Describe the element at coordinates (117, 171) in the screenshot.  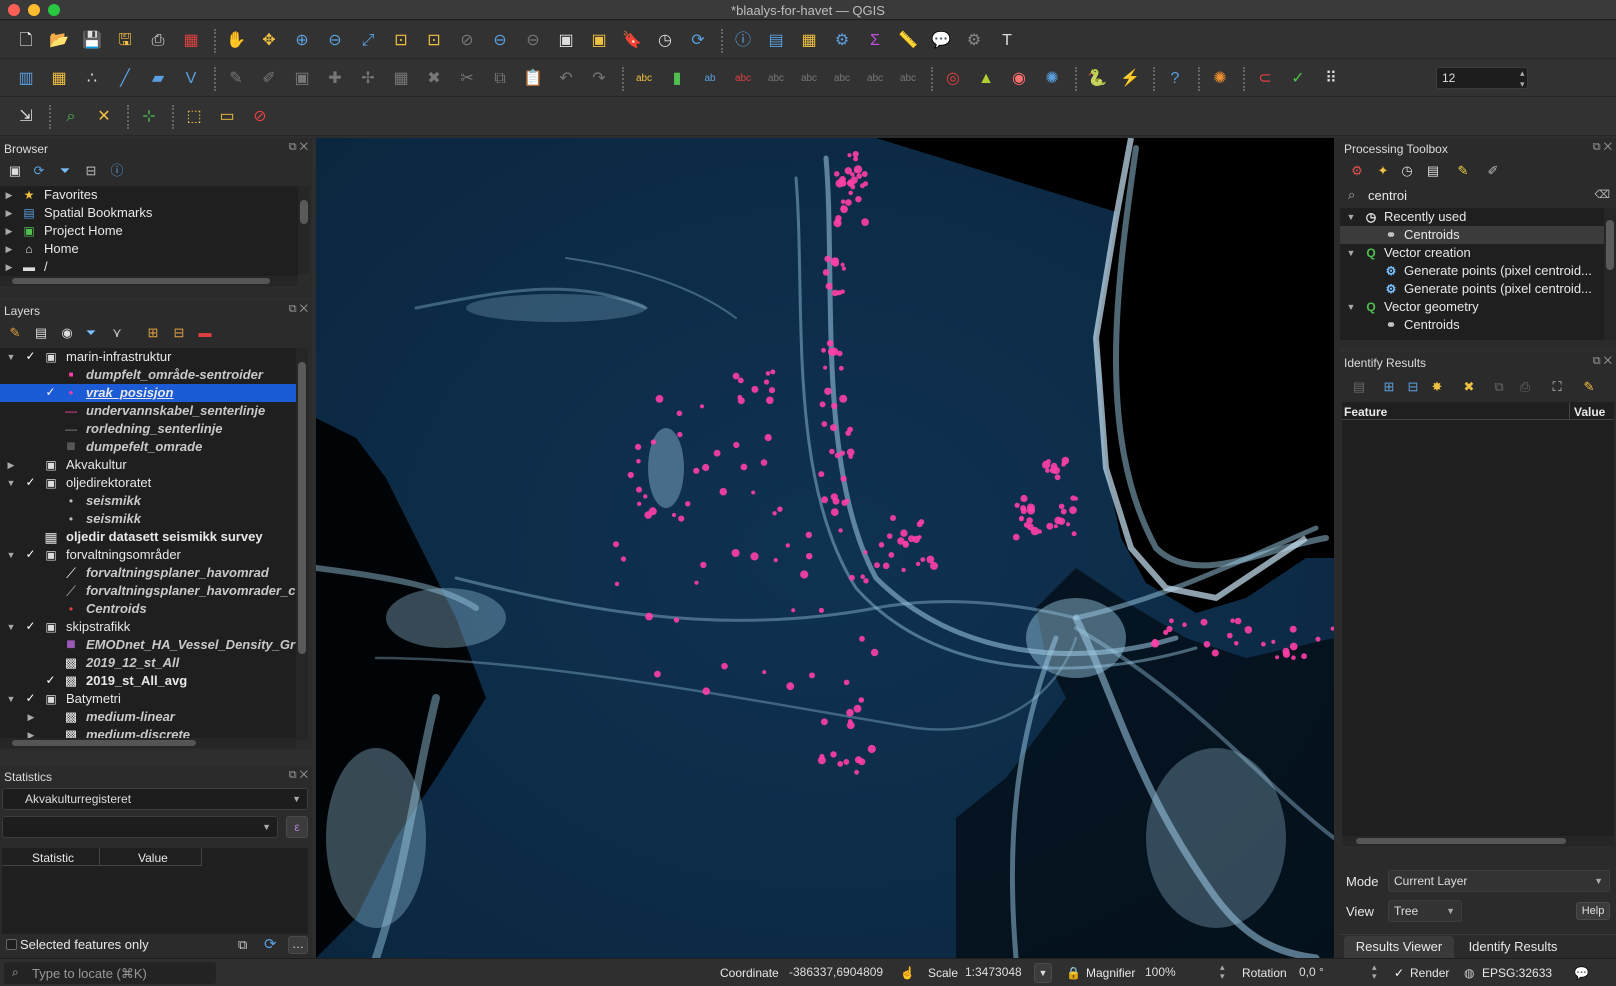
I see `info-icon: ⓘ` at that location.